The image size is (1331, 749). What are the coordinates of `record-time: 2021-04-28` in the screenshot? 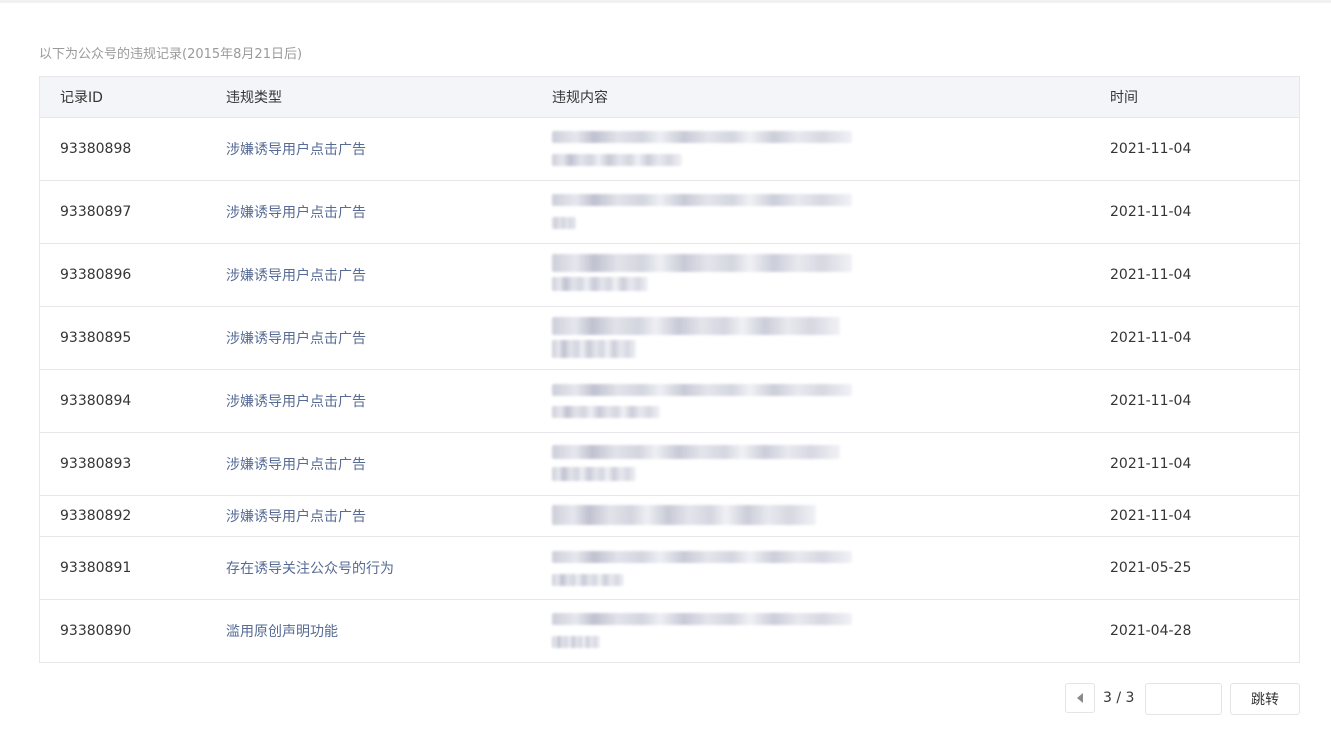 It's located at (1151, 631).